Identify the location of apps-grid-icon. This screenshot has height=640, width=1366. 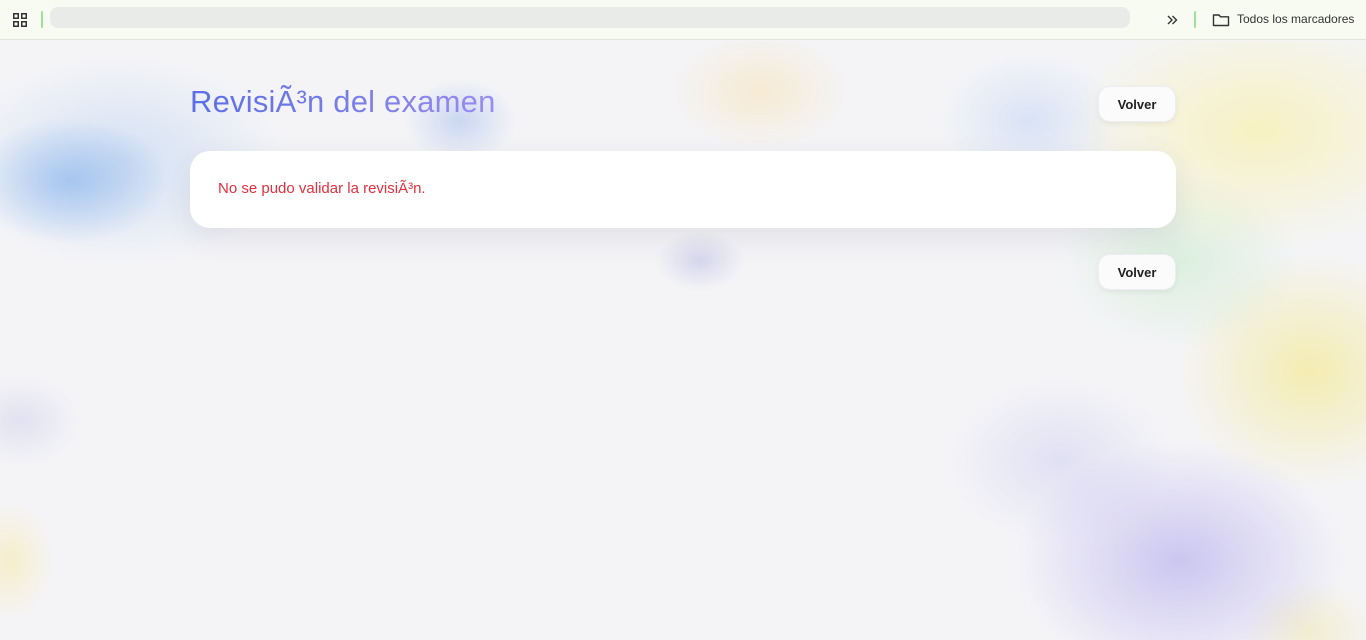
(20, 20).